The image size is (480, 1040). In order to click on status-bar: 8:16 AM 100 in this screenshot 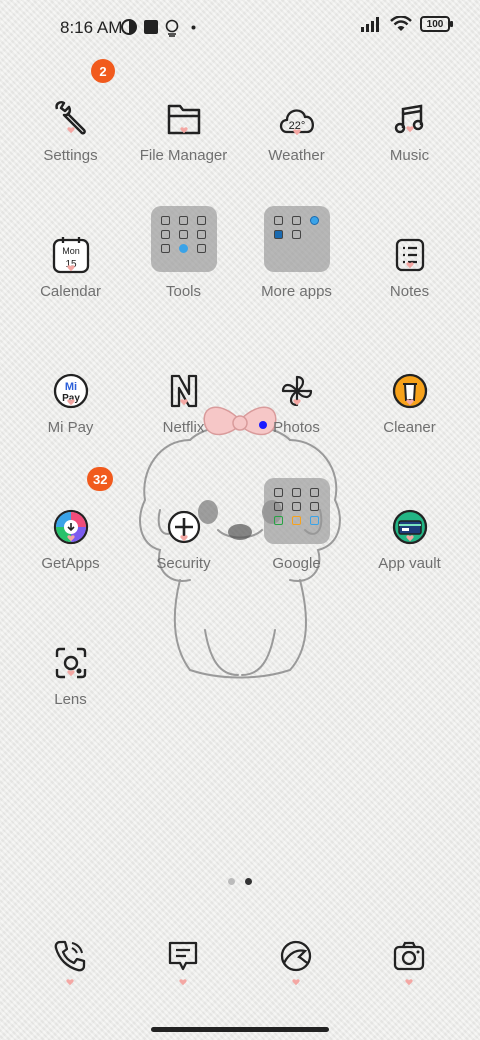, I will do `click(240, 28)`.